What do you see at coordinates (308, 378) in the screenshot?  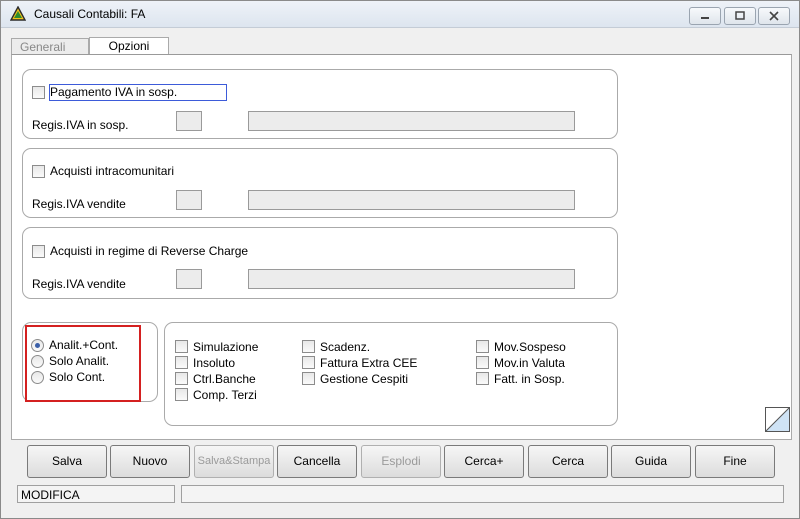 I see `gestione-cespiti-checkbox` at bounding box center [308, 378].